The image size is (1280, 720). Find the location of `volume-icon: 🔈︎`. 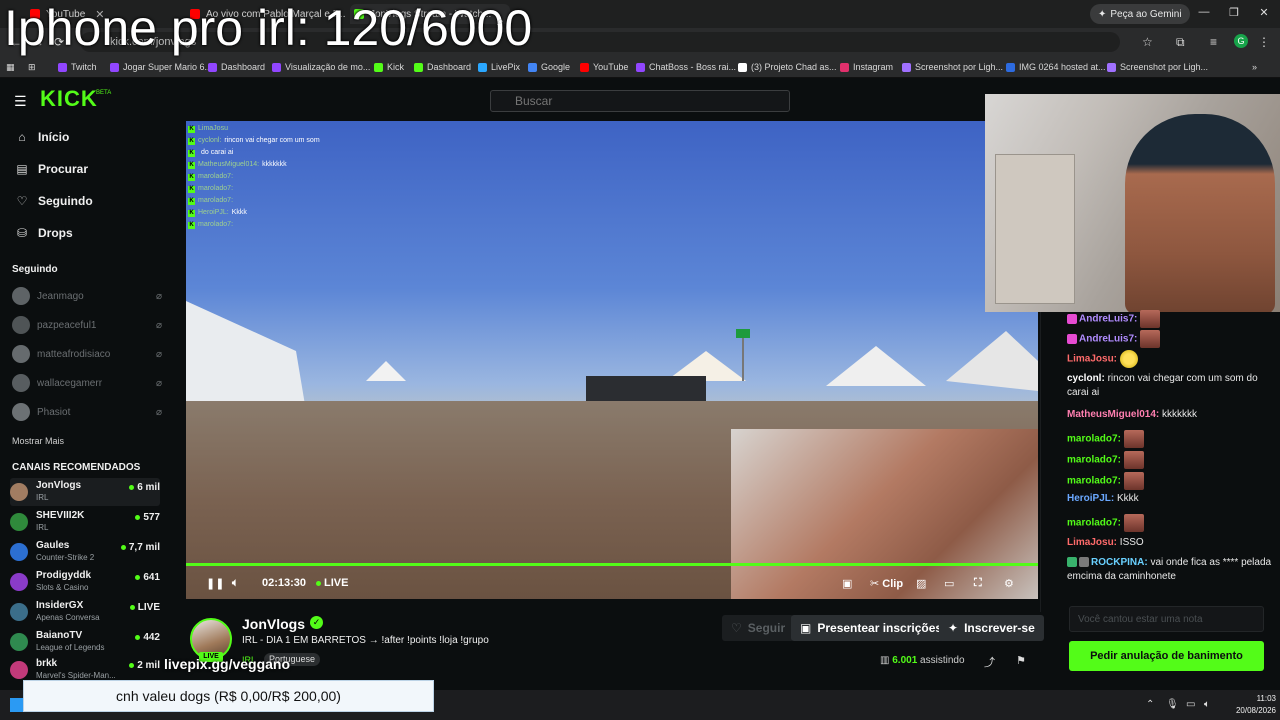

volume-icon: 🔈︎ is located at coordinates (235, 583).